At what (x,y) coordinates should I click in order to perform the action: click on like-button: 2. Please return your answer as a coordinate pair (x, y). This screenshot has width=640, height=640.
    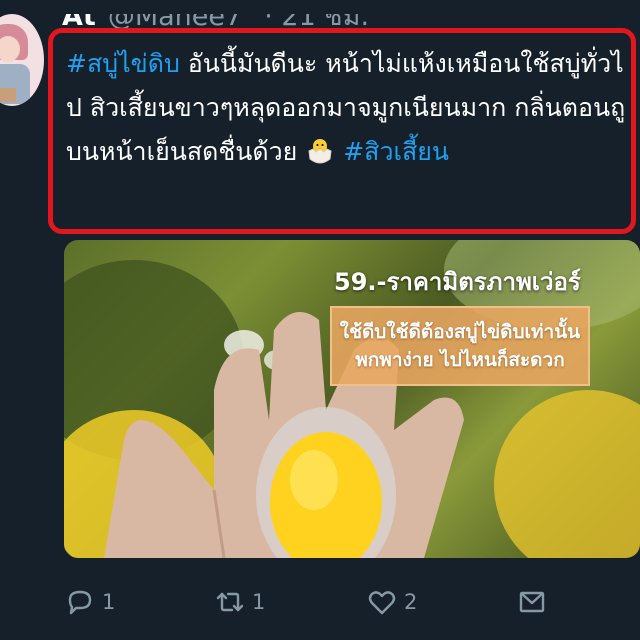
    Looking at the image, I should click on (391, 602).